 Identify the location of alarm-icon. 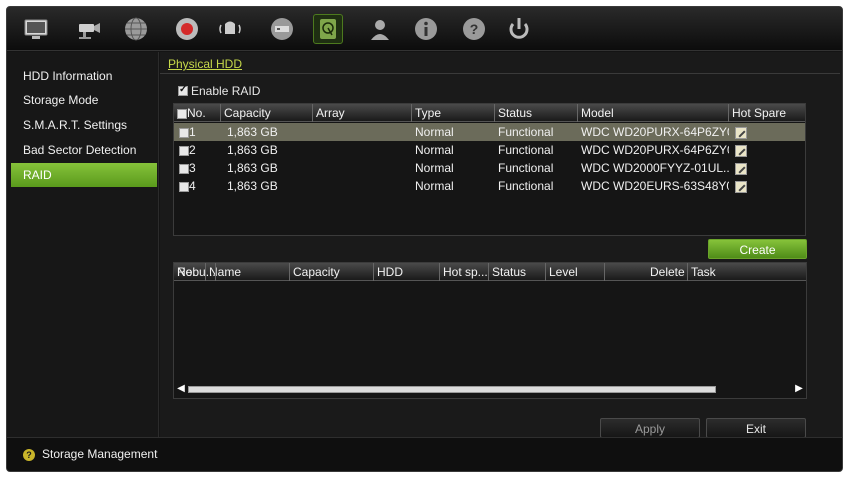
(230, 29).